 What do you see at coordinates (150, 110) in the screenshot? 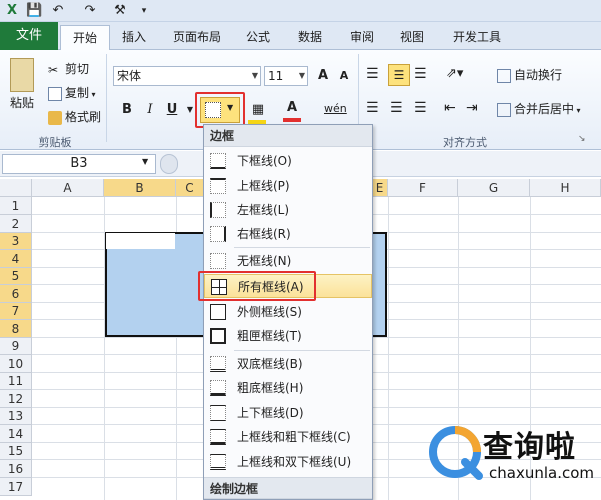
I see `italic-button: I` at bounding box center [150, 110].